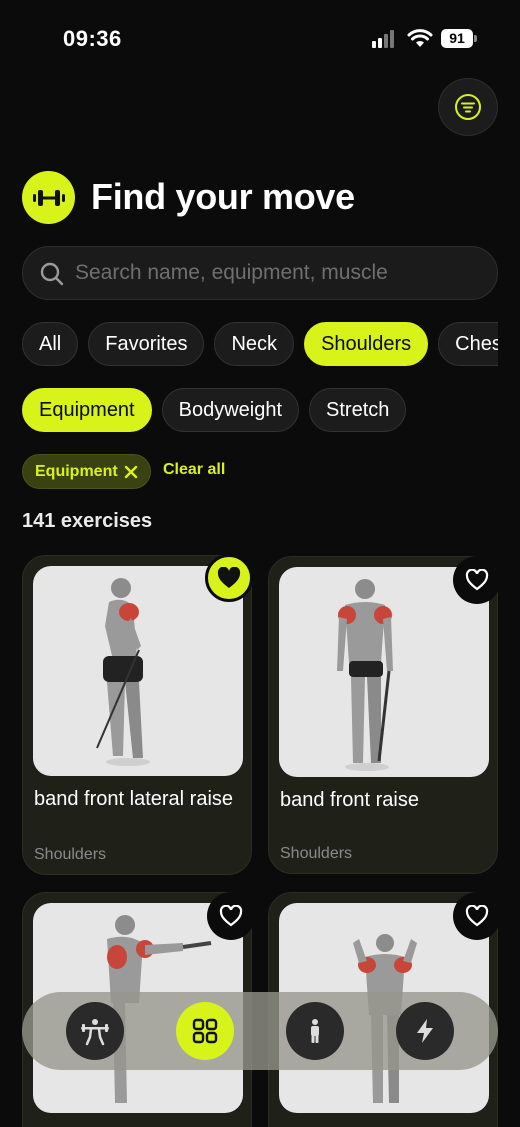 The image size is (520, 1127). I want to click on battery-icon: 91, so click(459, 38).